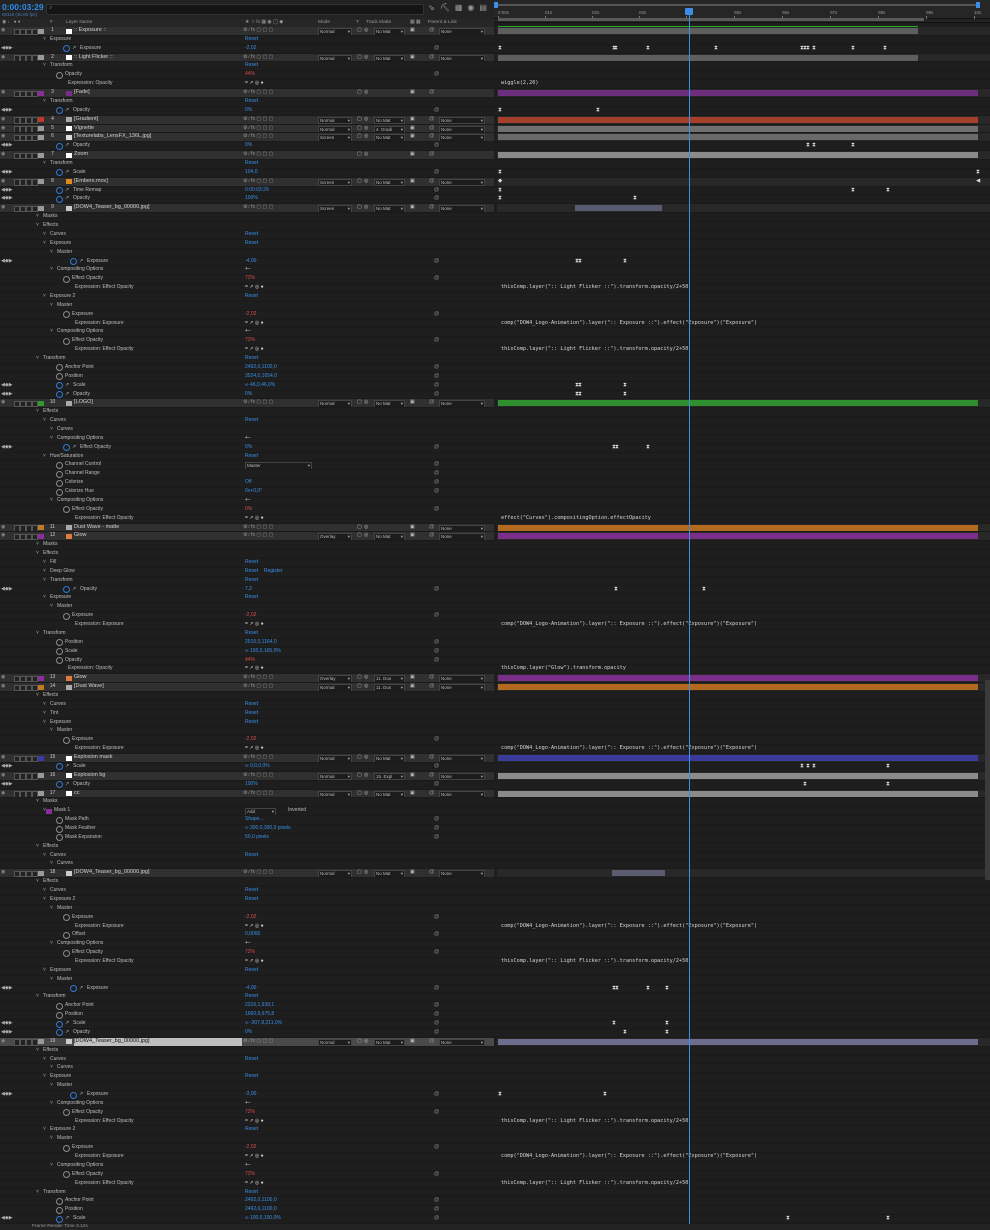 The image size is (990, 1230). I want to click on visibility-eye-icon: ◉, so click(3, 181).